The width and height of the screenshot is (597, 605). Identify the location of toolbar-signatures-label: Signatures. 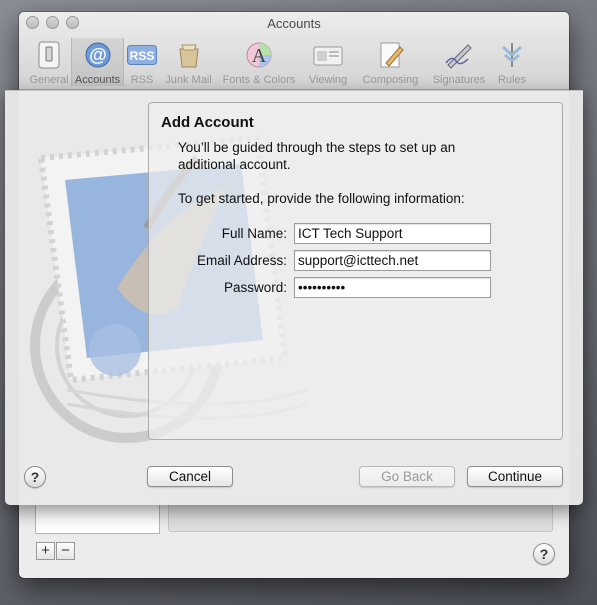
(459, 80).